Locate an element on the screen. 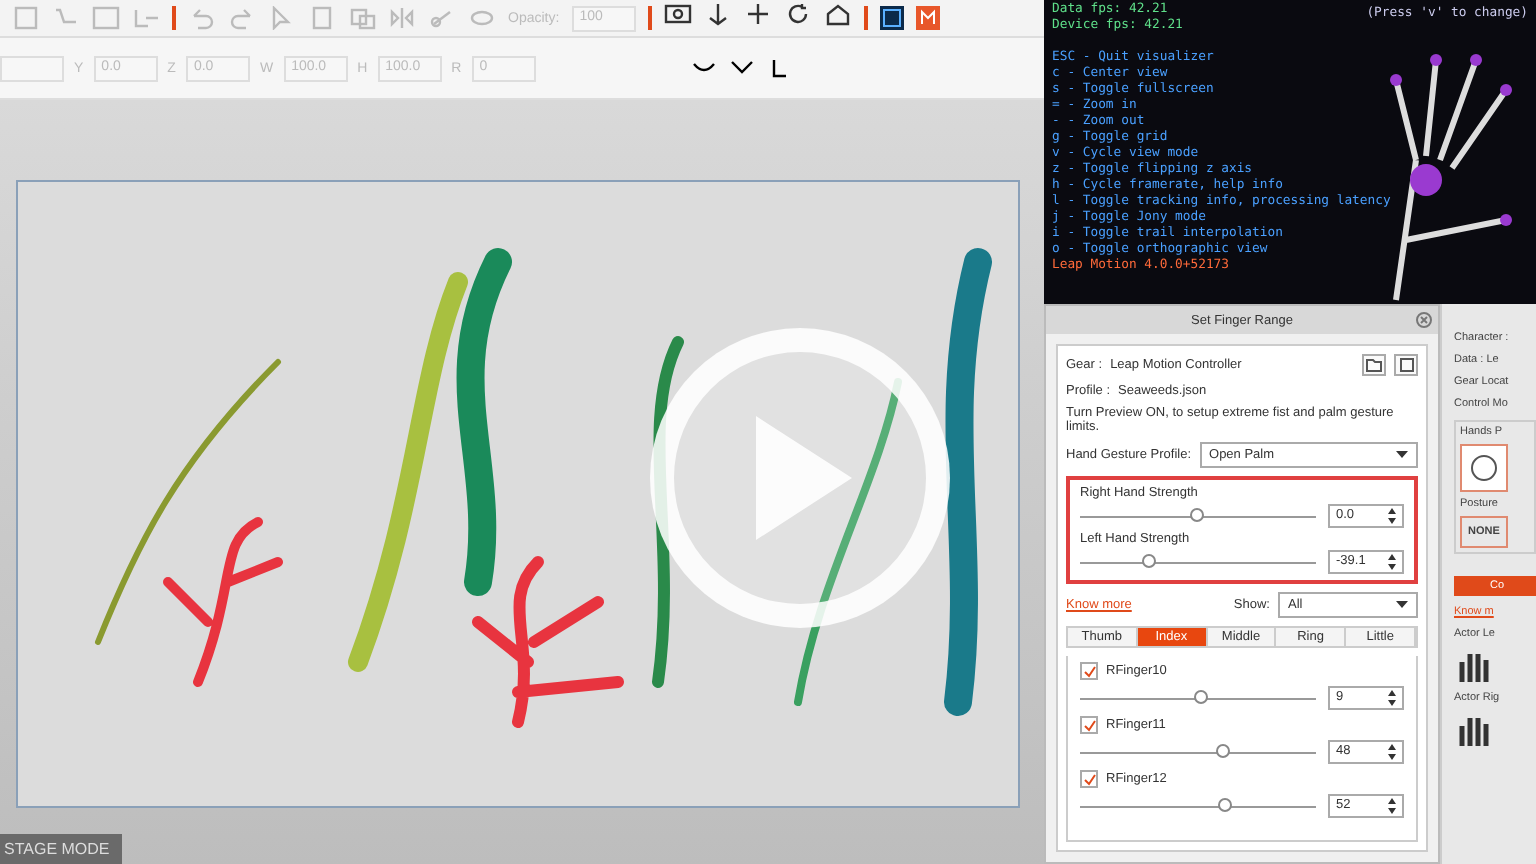 The width and height of the screenshot is (1536, 864). close-icon is located at coordinates (1424, 320).